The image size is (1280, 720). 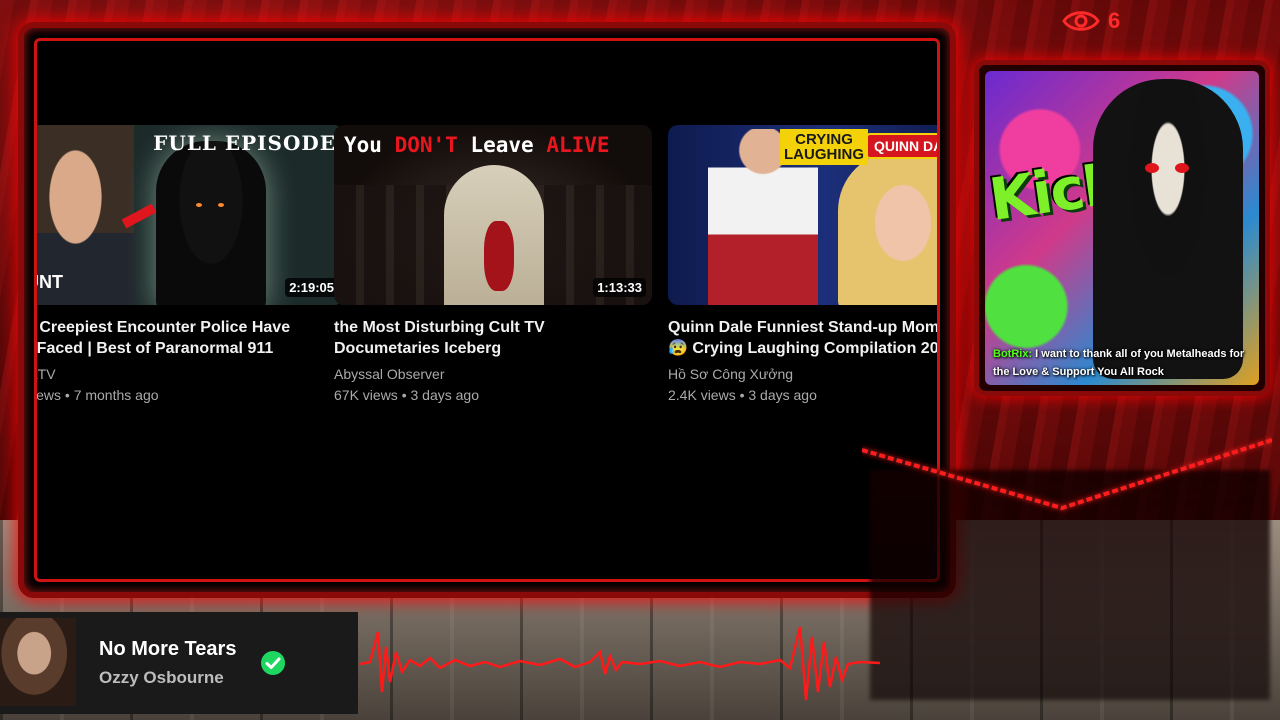 What do you see at coordinates (161, 677) in the screenshot?
I see `song-artist: Ozzy Osbourne` at bounding box center [161, 677].